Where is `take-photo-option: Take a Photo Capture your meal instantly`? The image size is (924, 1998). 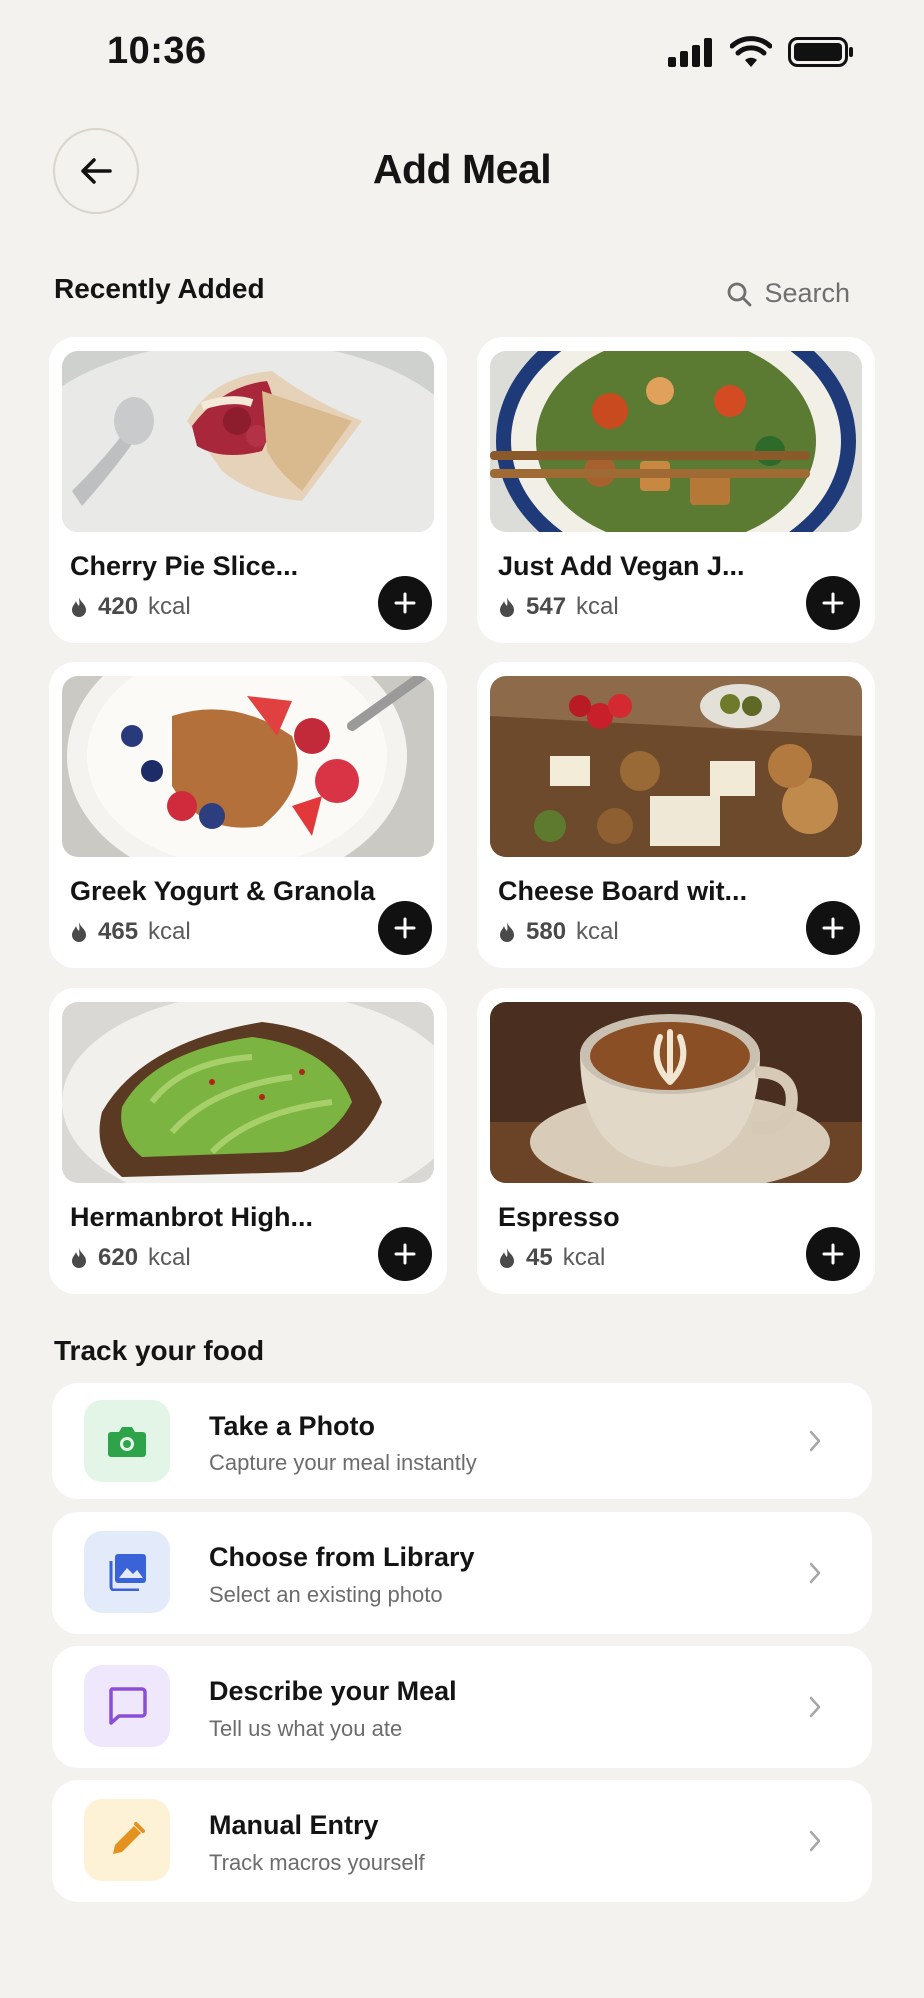
take-photo-option: Take a Photo Capture your meal instantly is located at coordinates (462, 1441).